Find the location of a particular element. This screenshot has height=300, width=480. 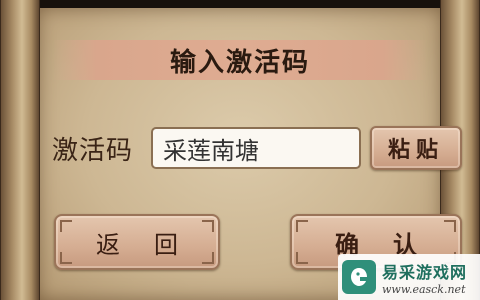

paste-button: 粘贴 is located at coordinates (416, 148).